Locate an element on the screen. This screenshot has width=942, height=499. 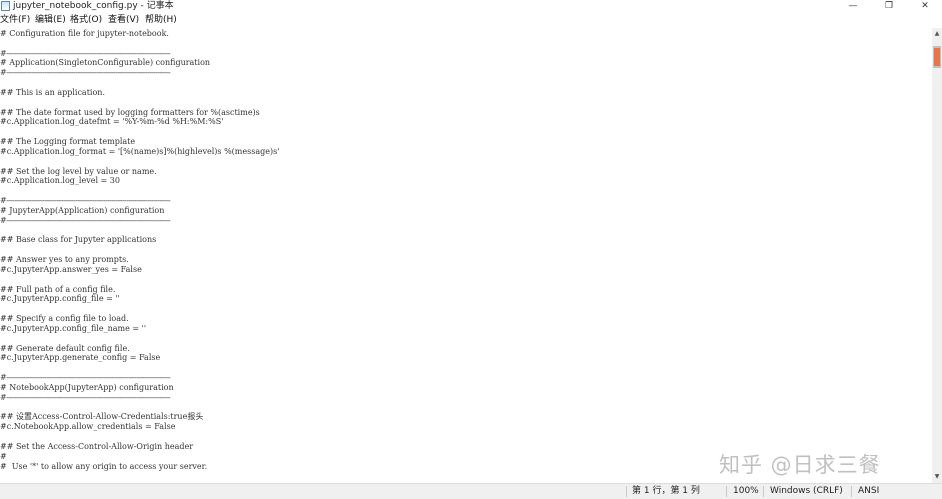
vertical-scrollbar: ▲ ▼ is located at coordinates (937, 255).